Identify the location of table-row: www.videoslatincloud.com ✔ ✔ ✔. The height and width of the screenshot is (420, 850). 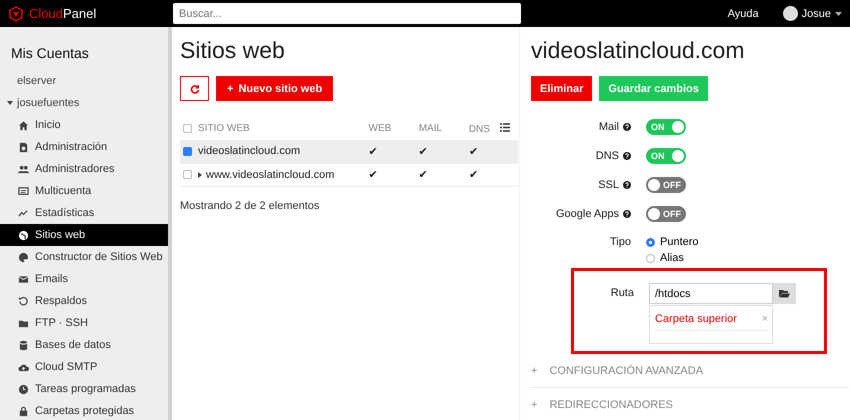
(349, 174).